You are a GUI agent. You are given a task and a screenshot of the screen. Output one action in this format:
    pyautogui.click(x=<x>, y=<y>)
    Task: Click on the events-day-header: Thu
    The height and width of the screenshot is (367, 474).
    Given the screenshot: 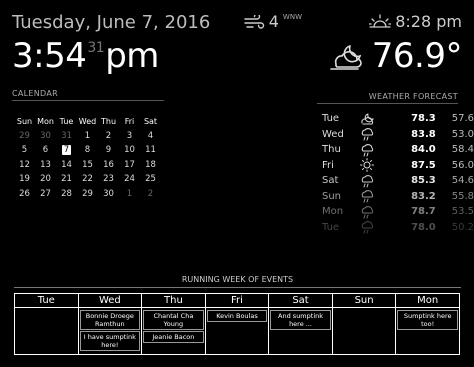 What is the action you would take?
    pyautogui.click(x=173, y=300)
    